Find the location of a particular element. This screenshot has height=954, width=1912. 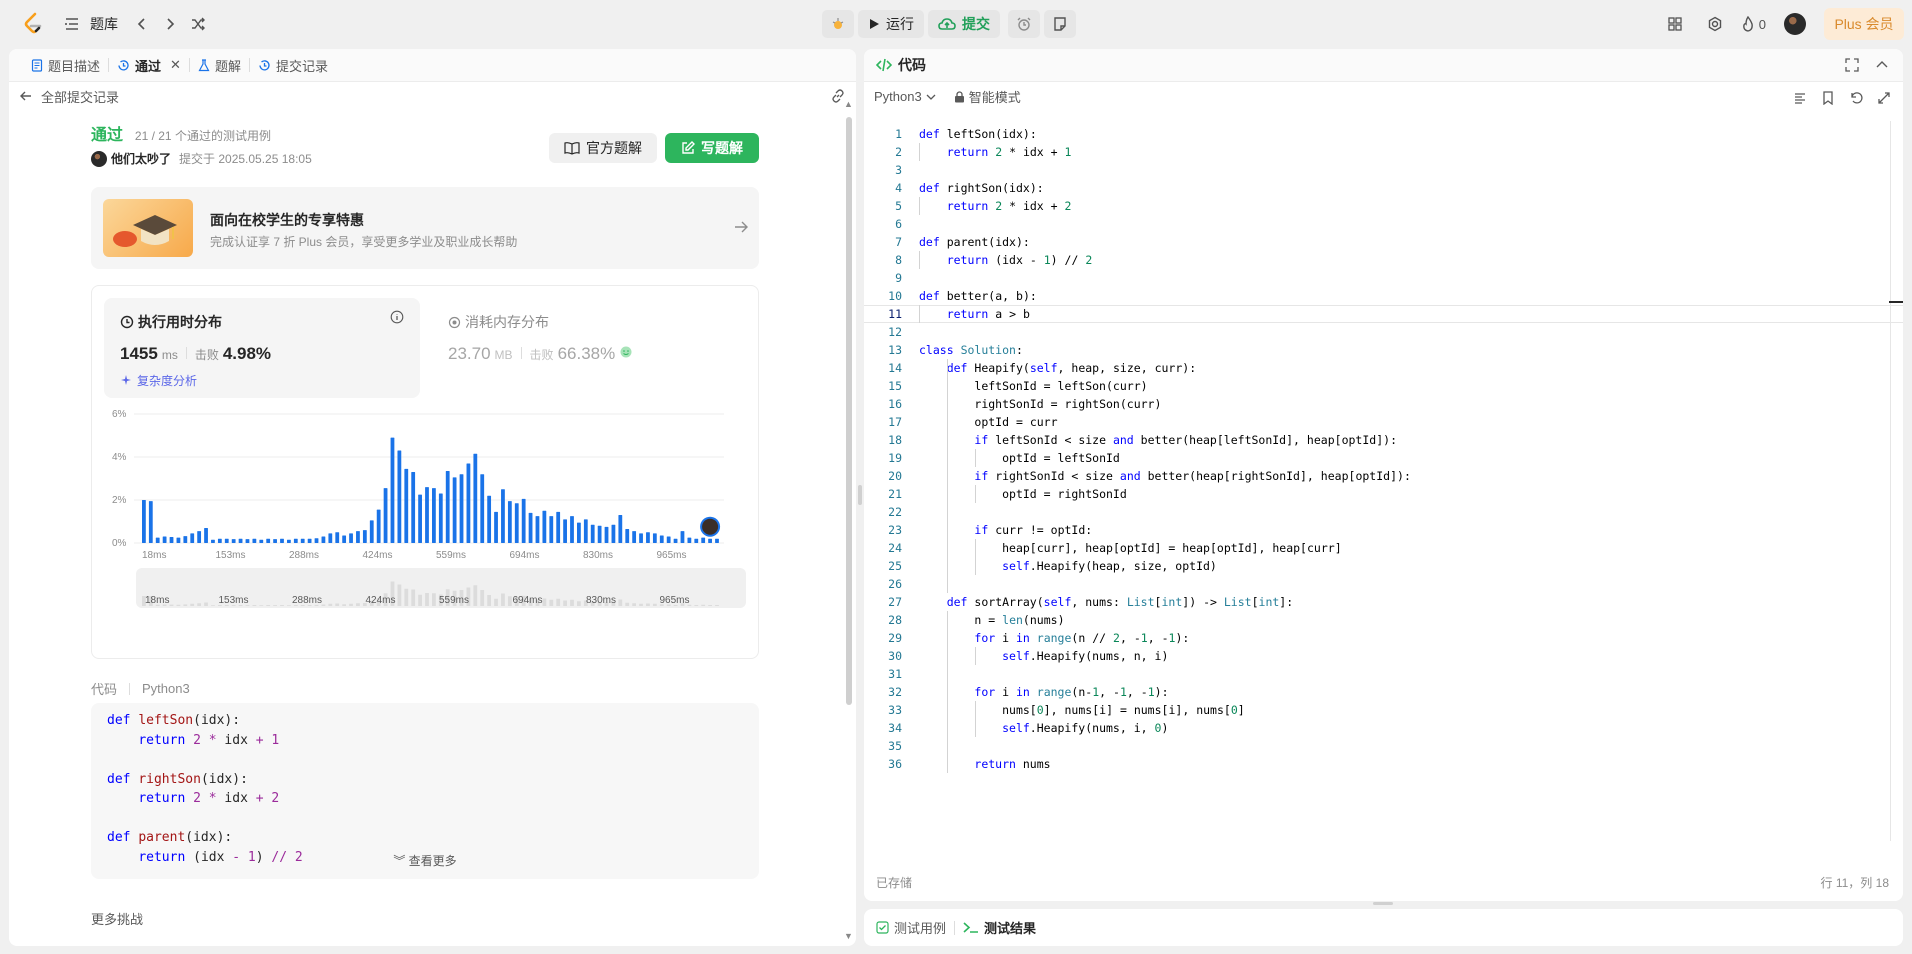

editor-line: 31 is located at coordinates (1383, 674).